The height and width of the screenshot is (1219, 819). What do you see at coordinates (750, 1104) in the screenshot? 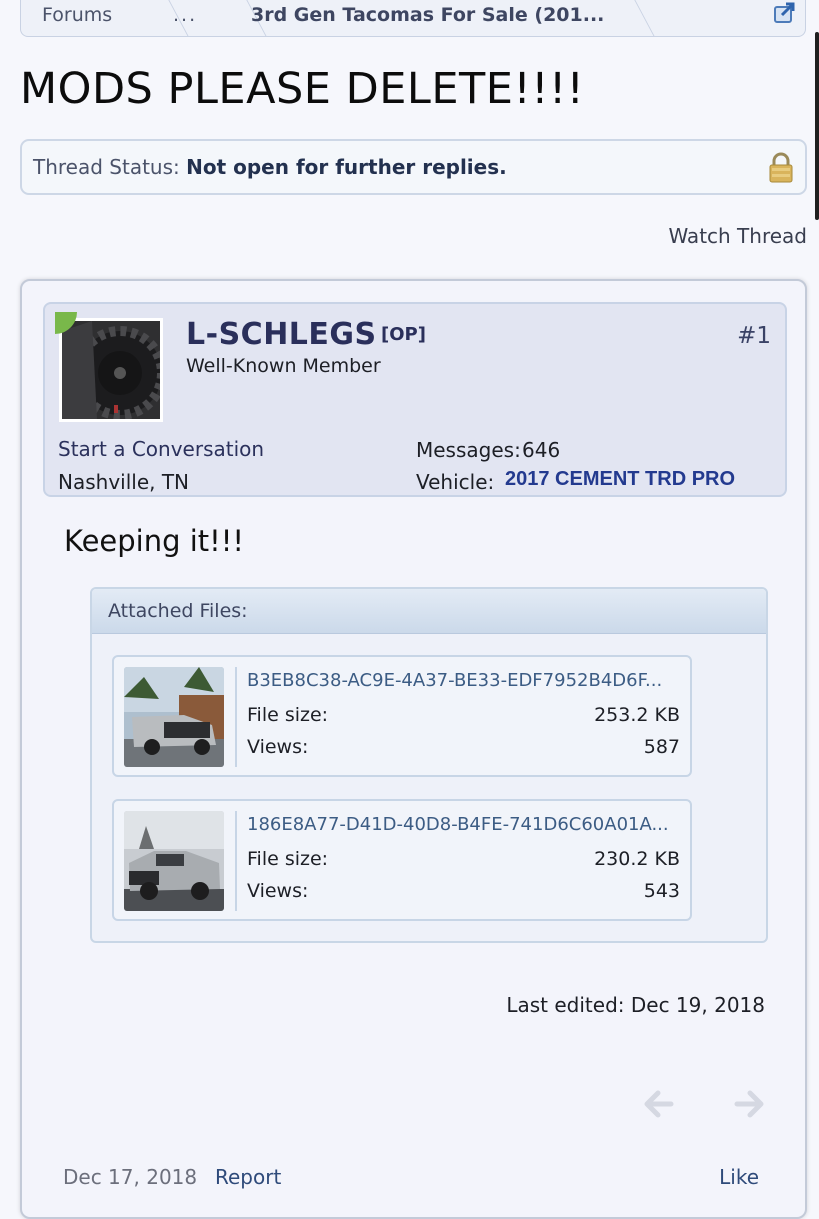
I see `arrow-right-icon` at bounding box center [750, 1104].